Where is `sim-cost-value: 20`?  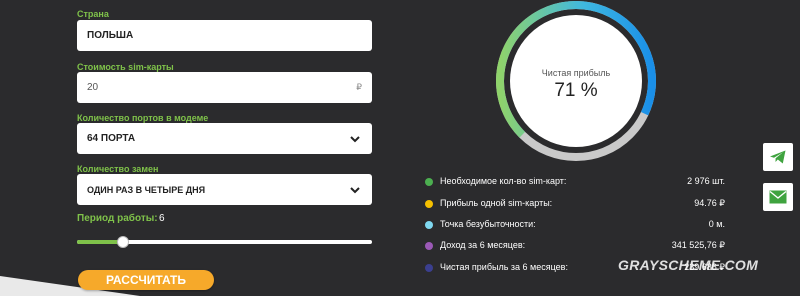
sim-cost-value: 20 is located at coordinates (93, 87).